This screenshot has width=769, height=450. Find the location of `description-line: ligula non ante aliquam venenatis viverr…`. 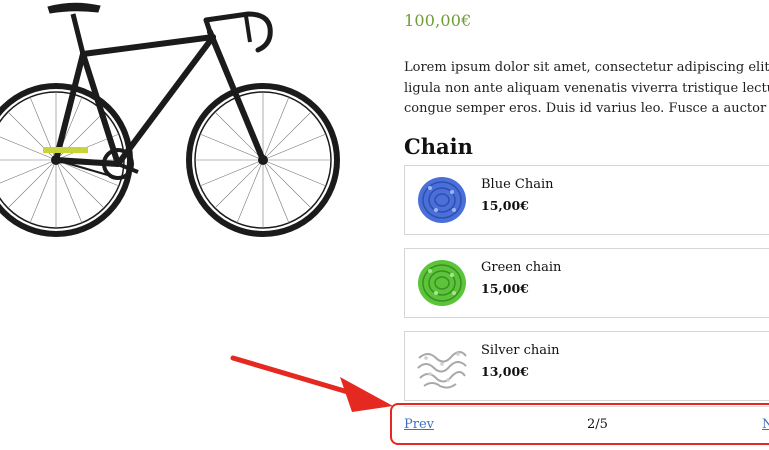

description-line: ligula non ante aliquam venenatis viverr… is located at coordinates (586, 88).